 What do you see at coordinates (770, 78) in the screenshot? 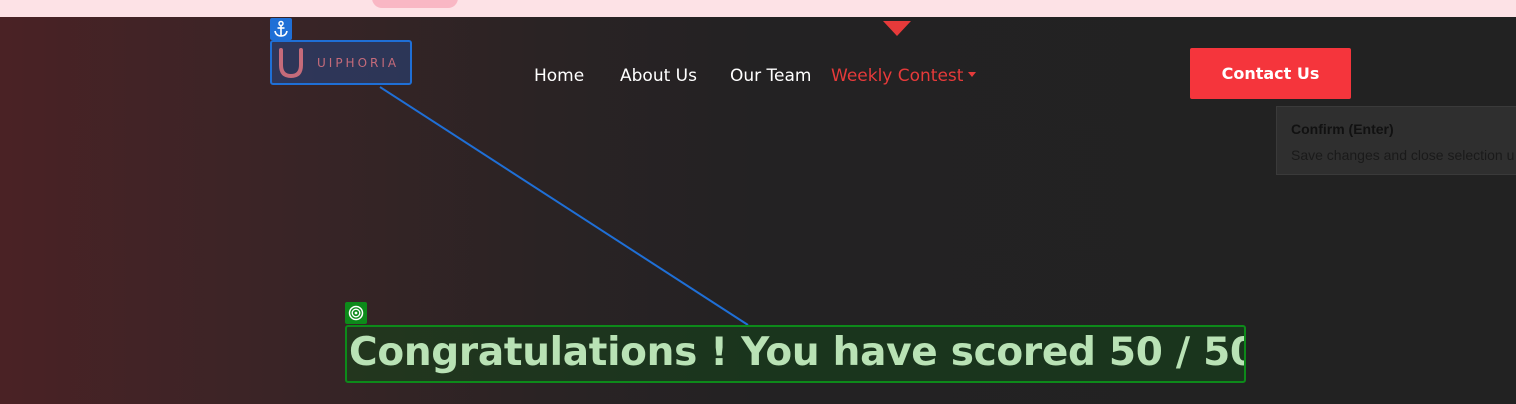
I see `nav-our-team: Our Team` at bounding box center [770, 78].